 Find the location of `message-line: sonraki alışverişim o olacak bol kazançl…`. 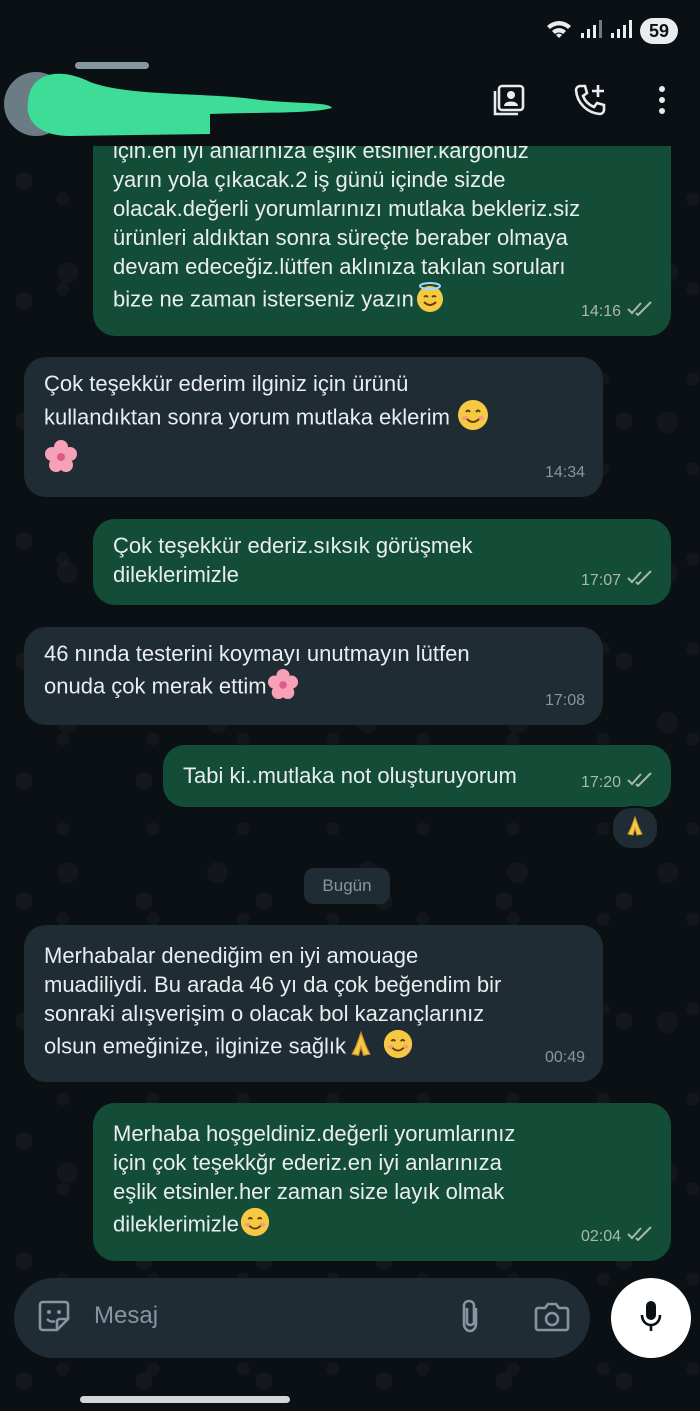

message-line: sonraki alışverişim o olacak bol kazançl… is located at coordinates (264, 1013).